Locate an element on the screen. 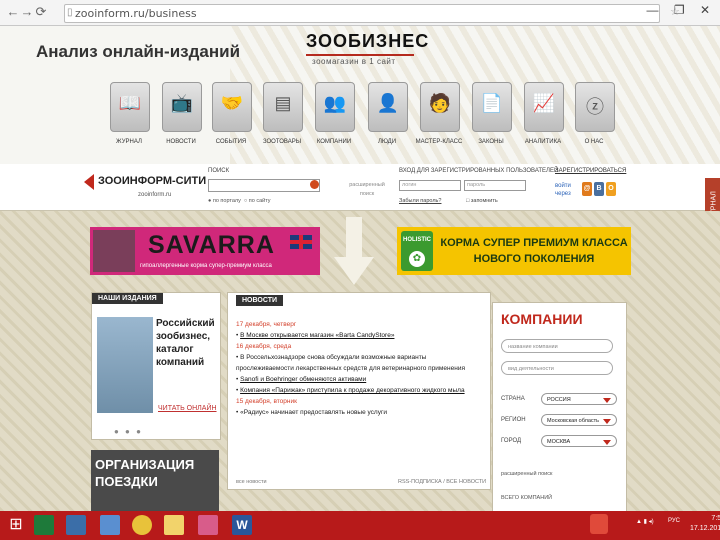 This screenshot has width=720, height=540. read-online-link: ЧИТАТЬ ОНЛАЙН is located at coordinates (187, 408).